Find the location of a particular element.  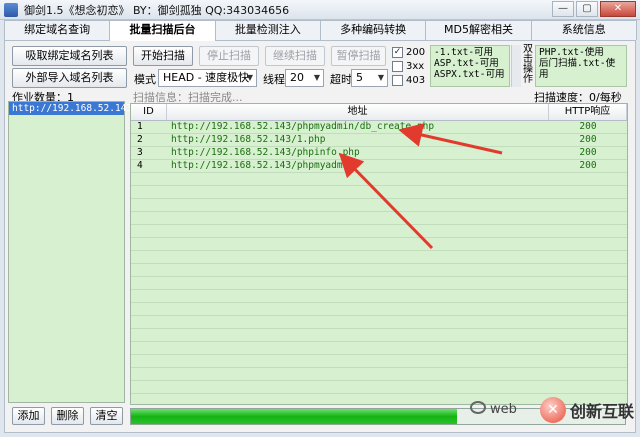

window-controls: — ▢ ✕ is located at coordinates (594, 9).